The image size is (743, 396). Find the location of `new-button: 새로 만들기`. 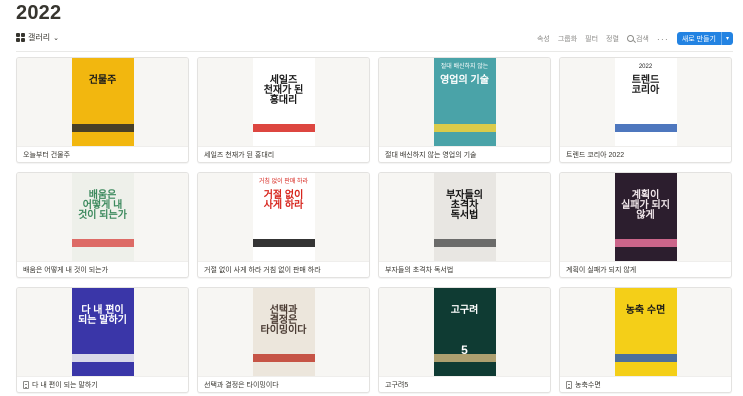

new-button: 새로 만들기 is located at coordinates (699, 38).